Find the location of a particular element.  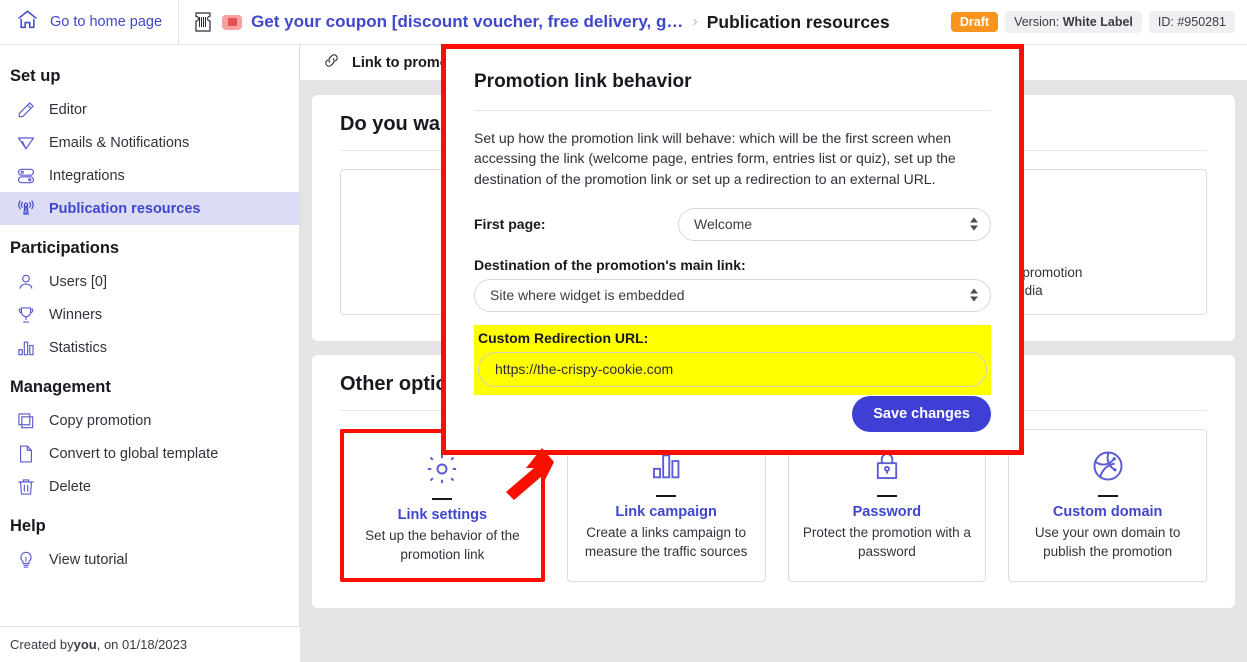

home-icon is located at coordinates (27, 22).